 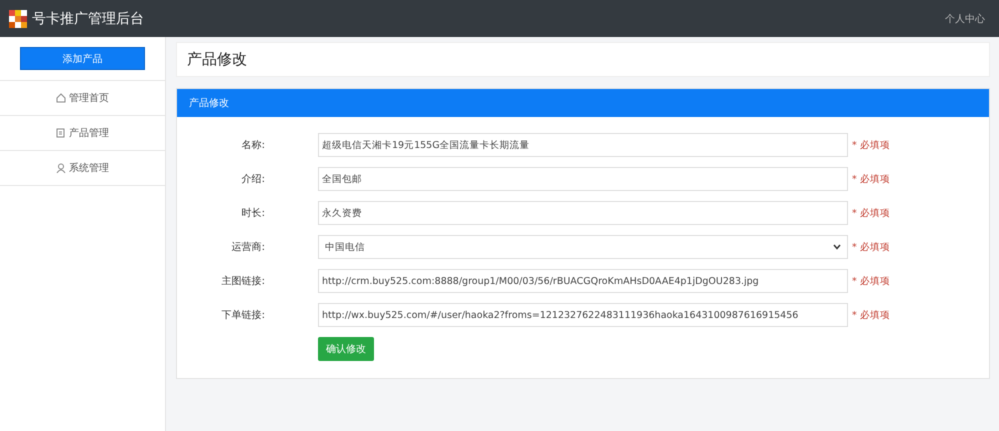 I want to click on sidebar-item: 管理首页, so click(x=82, y=98).